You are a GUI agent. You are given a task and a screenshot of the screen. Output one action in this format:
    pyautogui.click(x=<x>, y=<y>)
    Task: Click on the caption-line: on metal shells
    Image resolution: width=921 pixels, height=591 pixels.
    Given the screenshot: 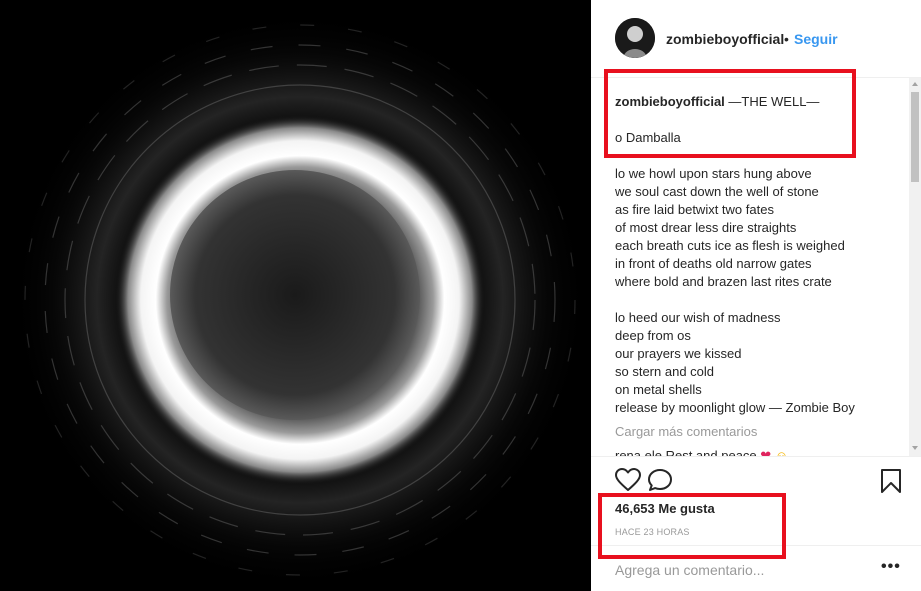 What is the action you would take?
    pyautogui.click(x=658, y=389)
    